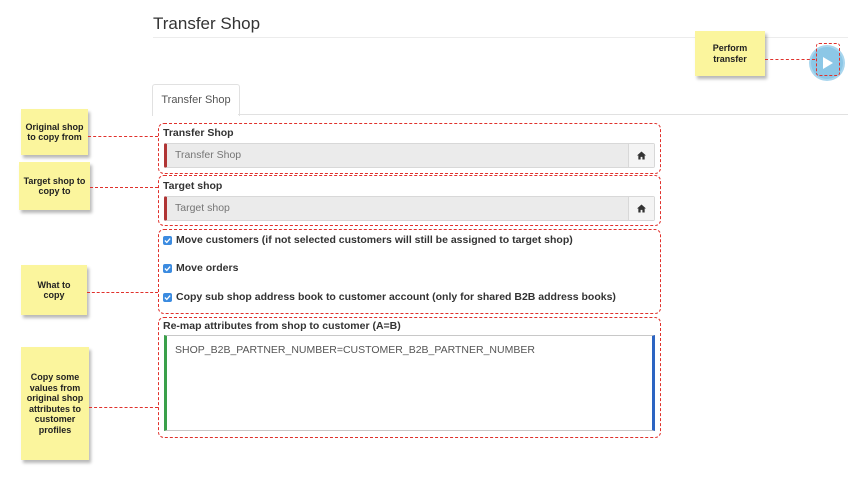 The width and height of the screenshot is (857, 489). I want to click on connector-what-to-copy, so click(122, 292).